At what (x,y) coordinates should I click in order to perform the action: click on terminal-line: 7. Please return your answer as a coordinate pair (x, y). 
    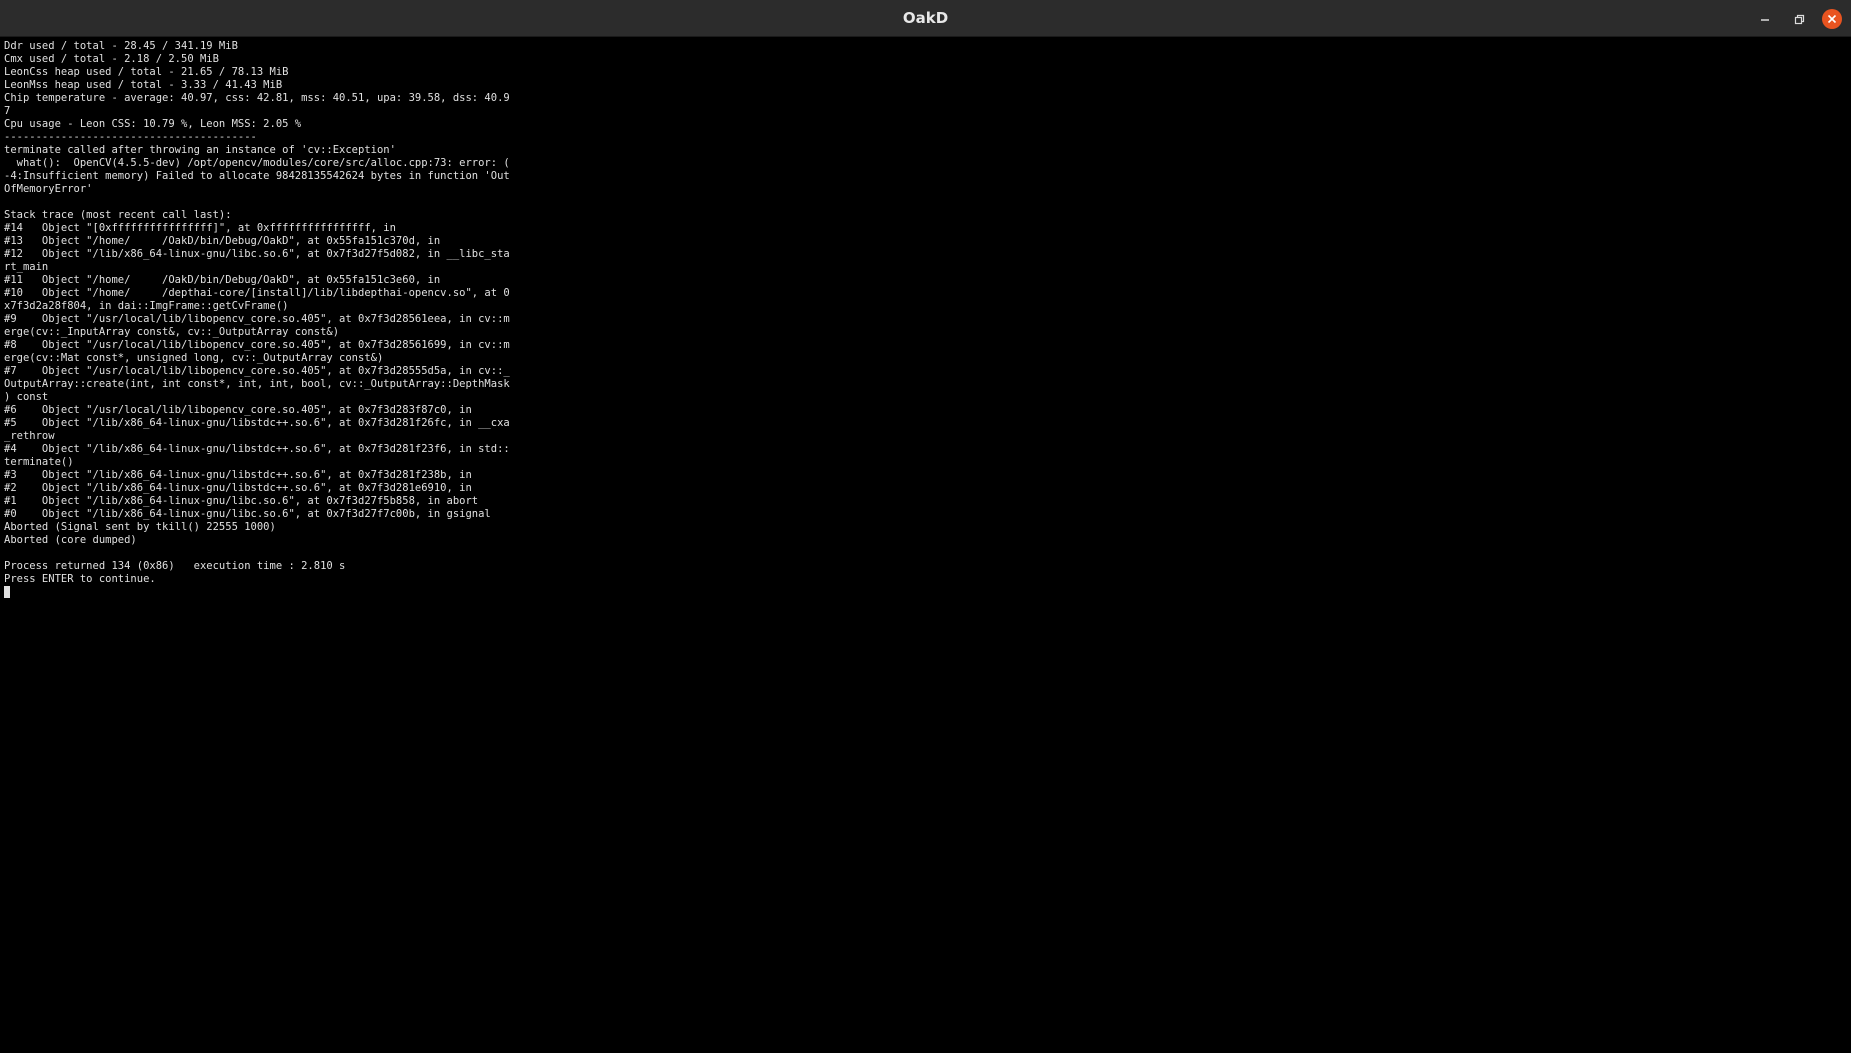
    Looking at the image, I should click on (7, 111).